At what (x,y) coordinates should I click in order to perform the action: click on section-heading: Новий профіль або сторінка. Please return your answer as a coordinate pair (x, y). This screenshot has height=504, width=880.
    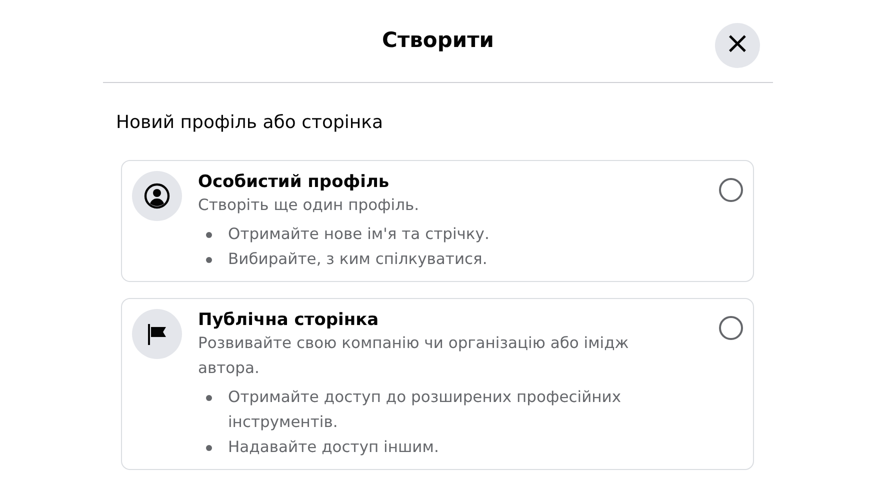
    Looking at the image, I should click on (249, 123).